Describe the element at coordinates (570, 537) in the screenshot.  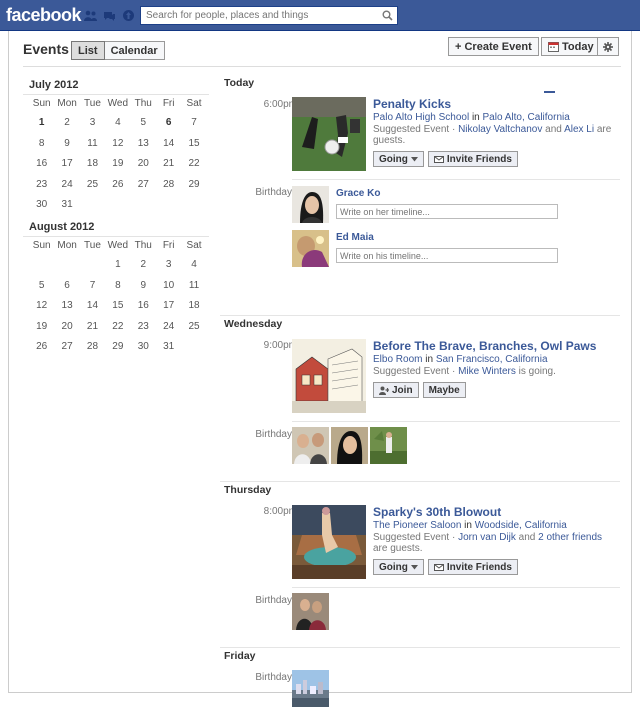
I see `friend-link: 2 other friends` at that location.